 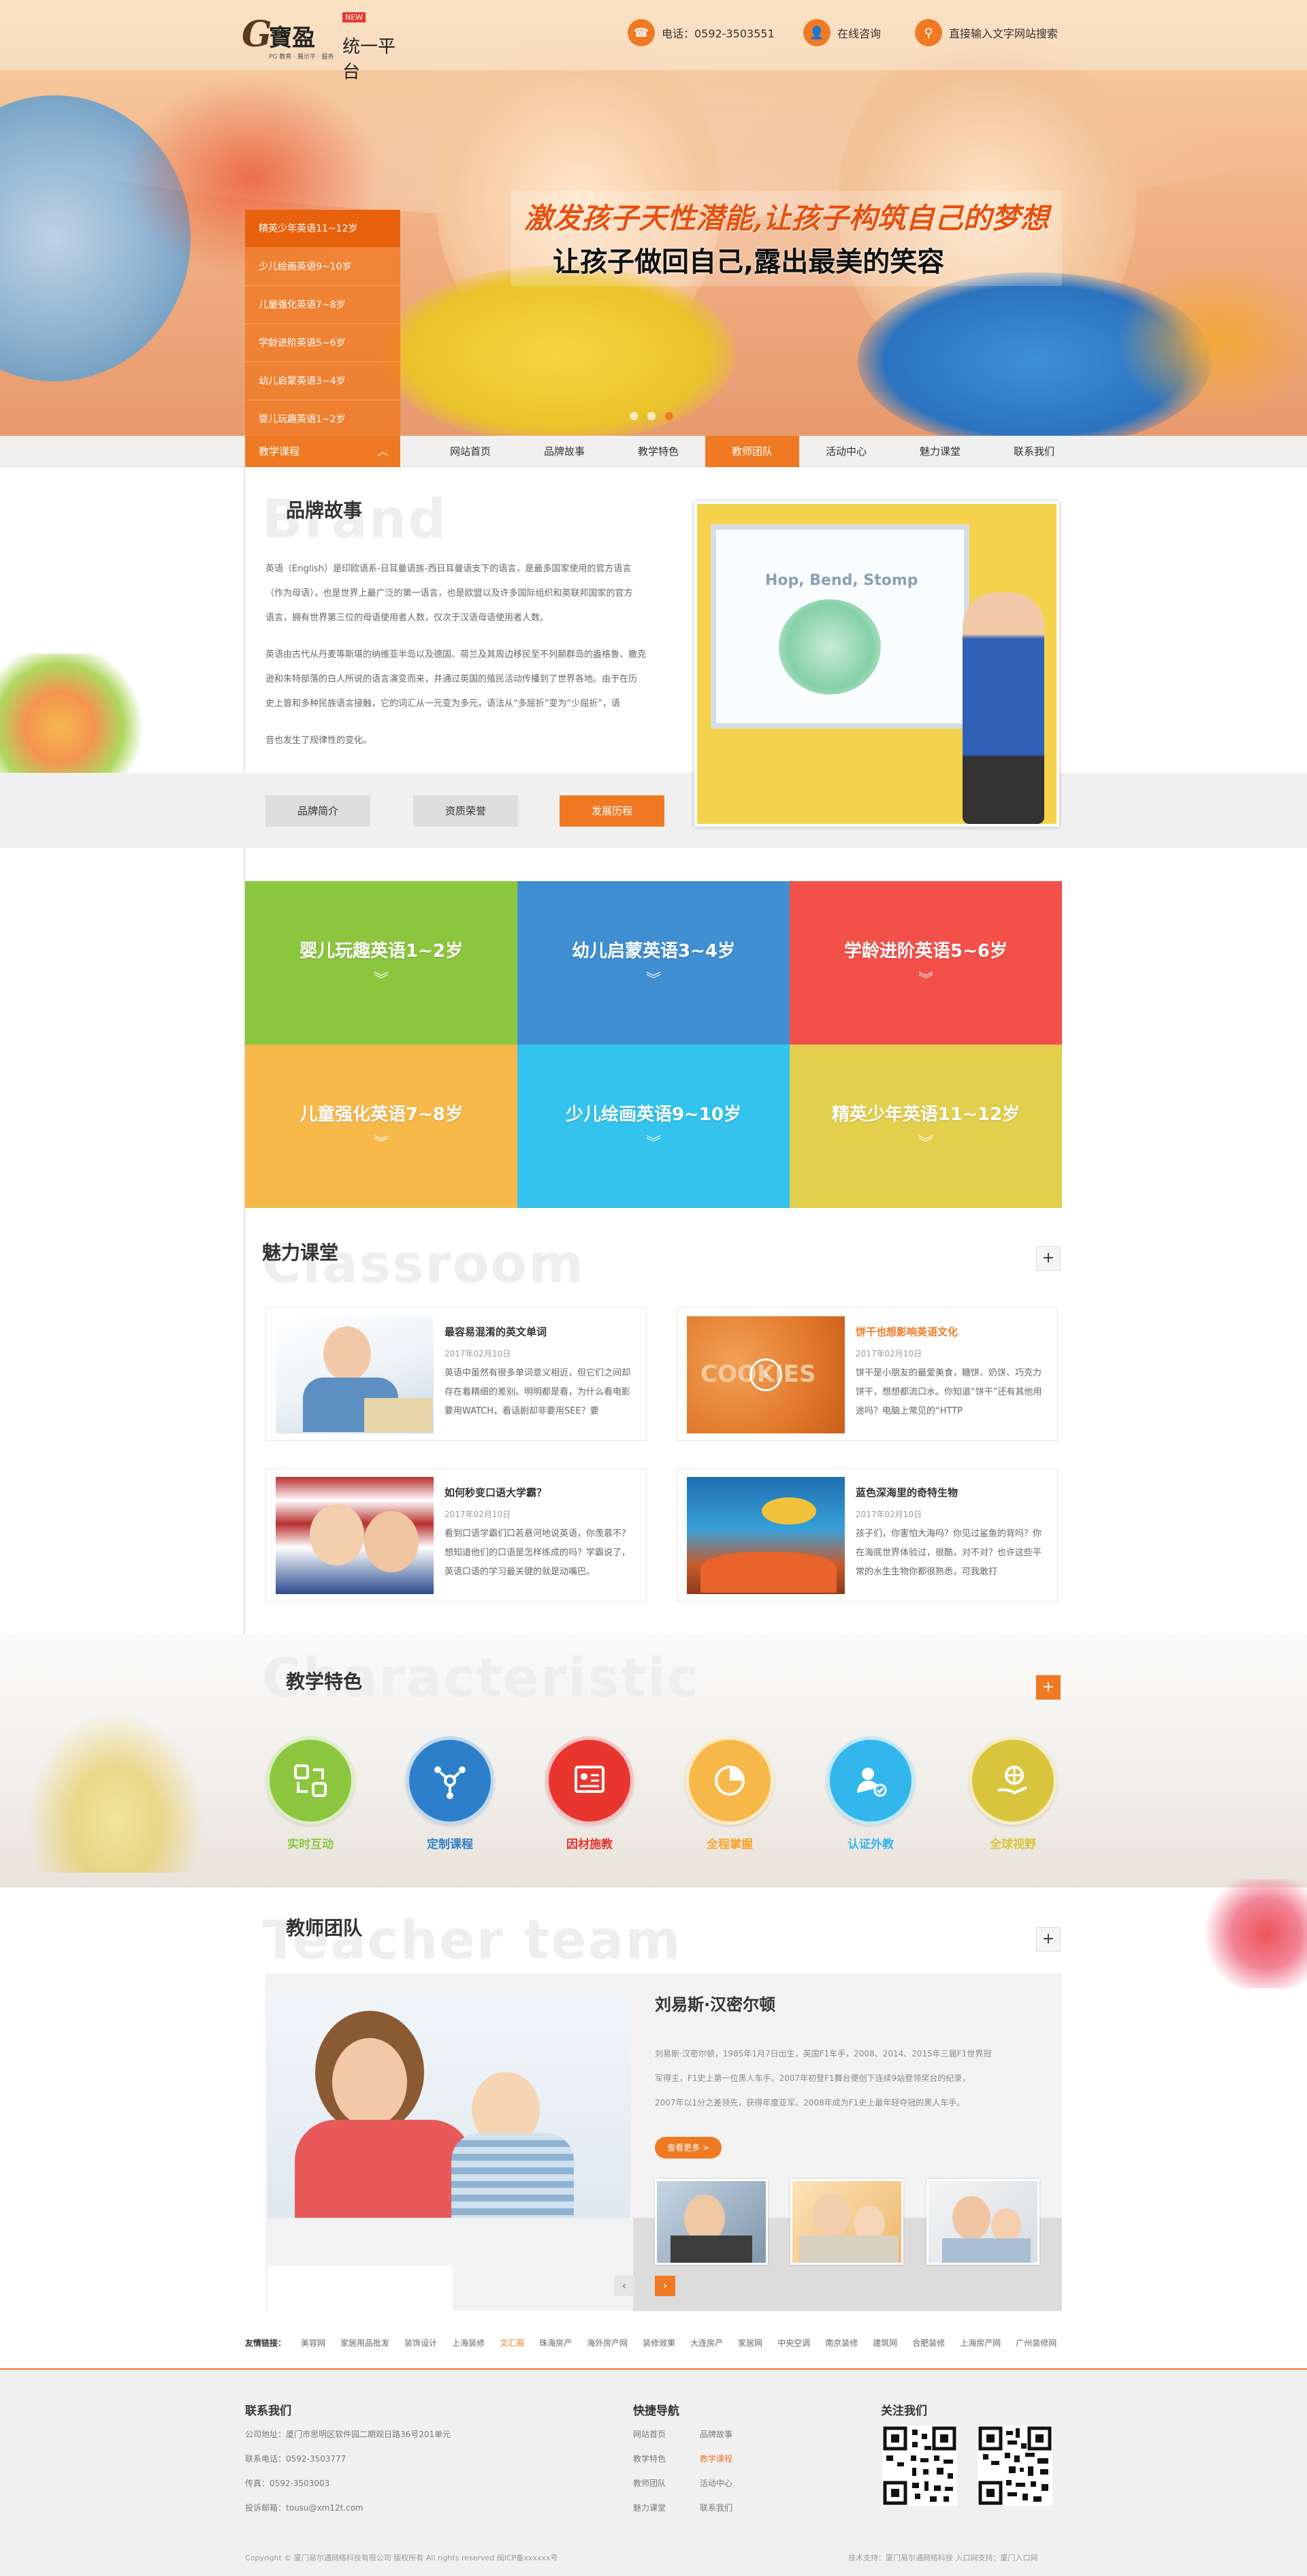 I want to click on consult-text: 在线咨询, so click(x=860, y=33).